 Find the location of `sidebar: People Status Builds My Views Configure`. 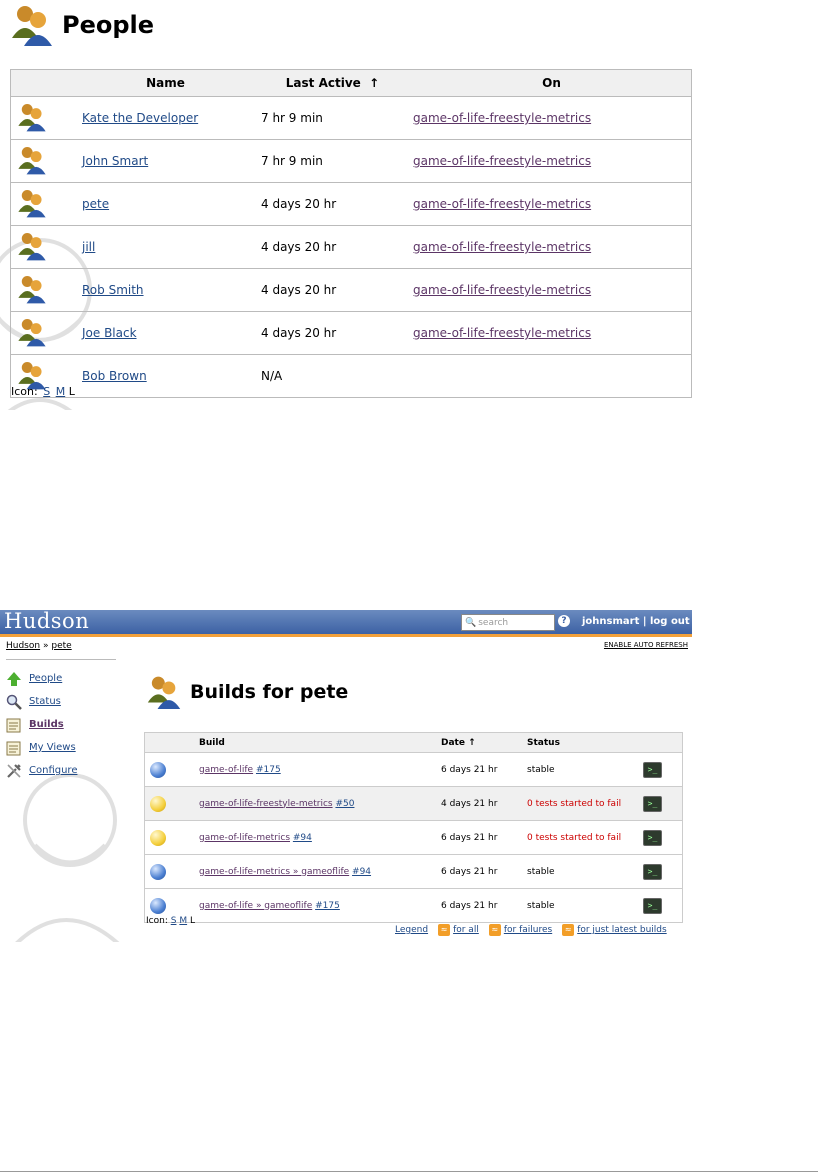

sidebar: People Status Builds My Views Configure is located at coordinates (41, 724).